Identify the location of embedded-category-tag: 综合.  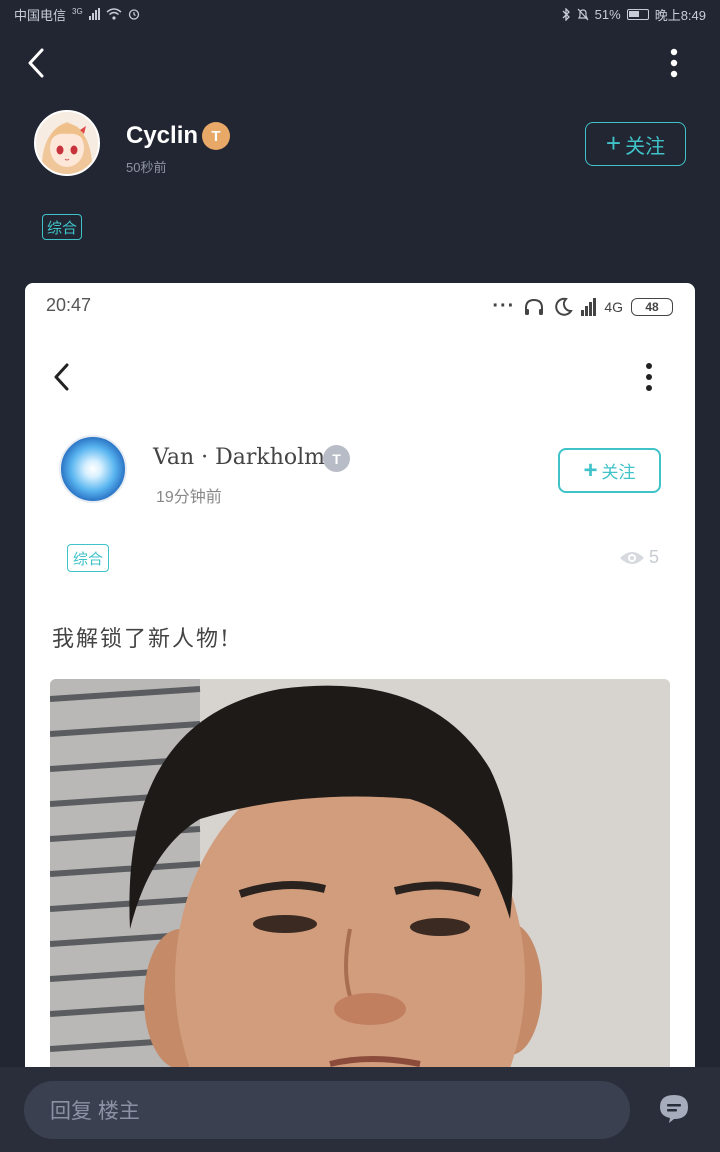
(88, 558).